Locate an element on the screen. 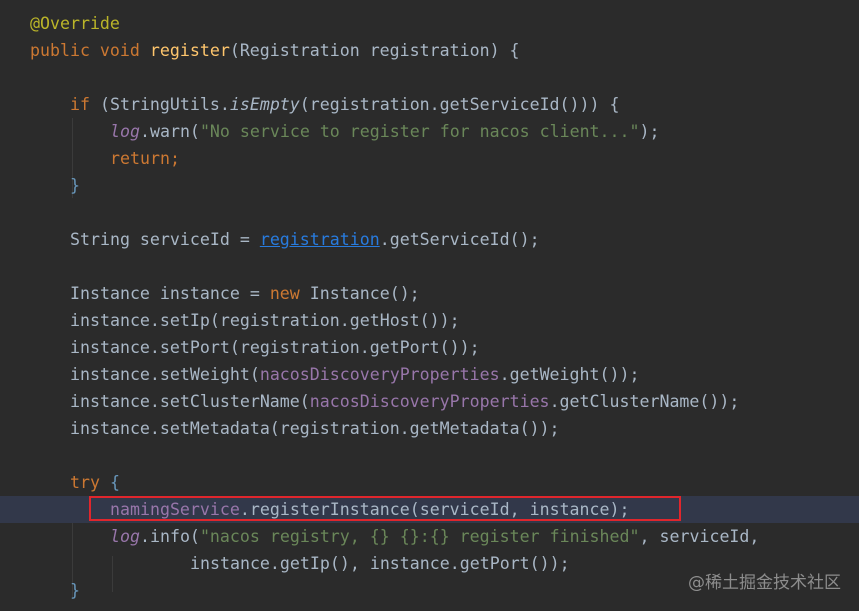  info-args: , serviceId, is located at coordinates (699, 536).